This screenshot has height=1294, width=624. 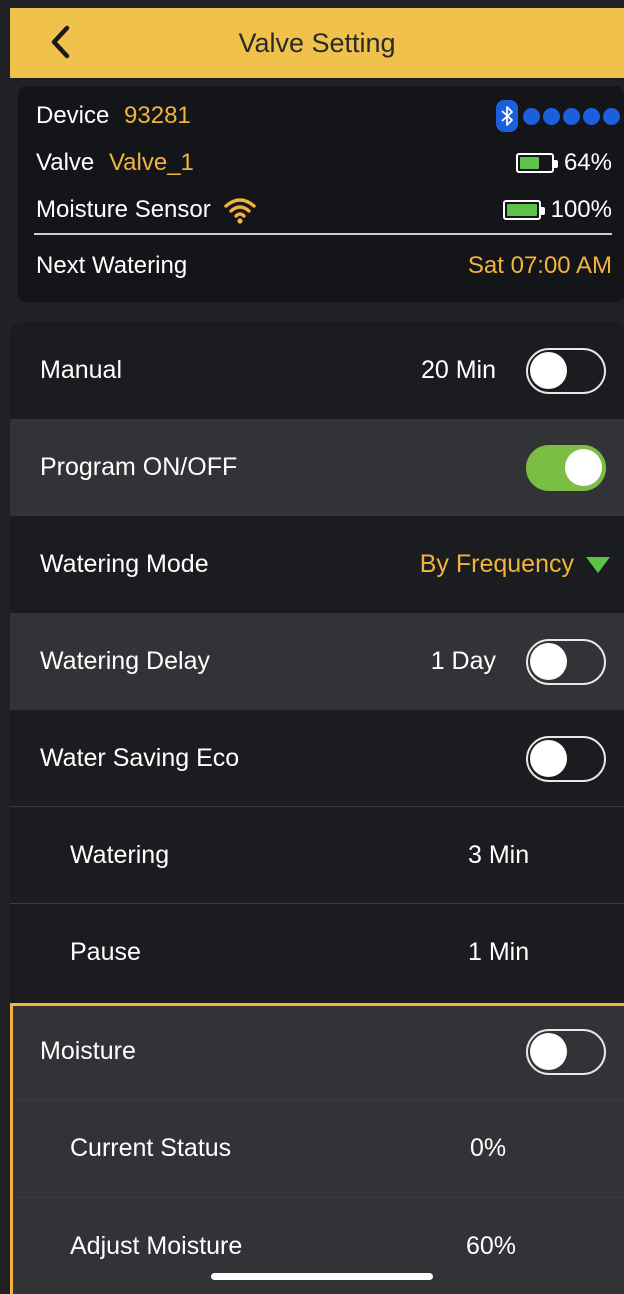 I want to click on valve-row: Valve Valve_1 64%, so click(x=324, y=163).